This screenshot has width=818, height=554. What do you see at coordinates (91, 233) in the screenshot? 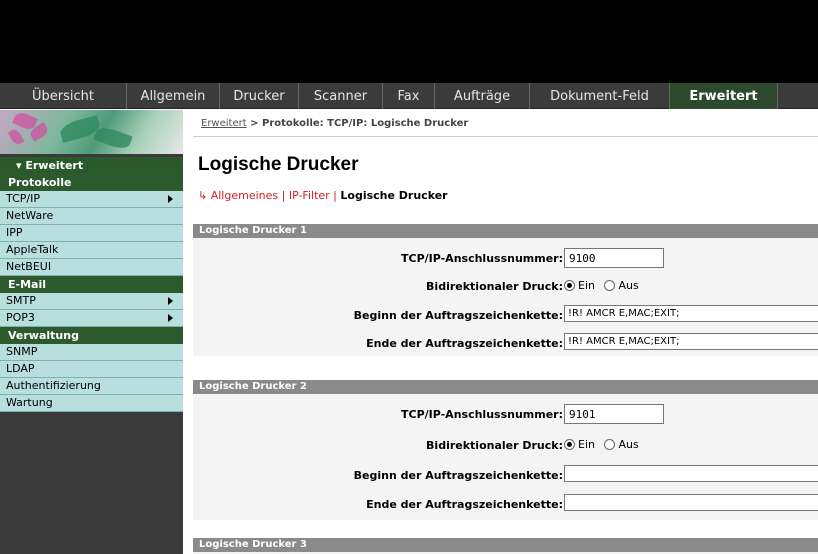
I see `sidebar-item-ipp: IPP` at bounding box center [91, 233].